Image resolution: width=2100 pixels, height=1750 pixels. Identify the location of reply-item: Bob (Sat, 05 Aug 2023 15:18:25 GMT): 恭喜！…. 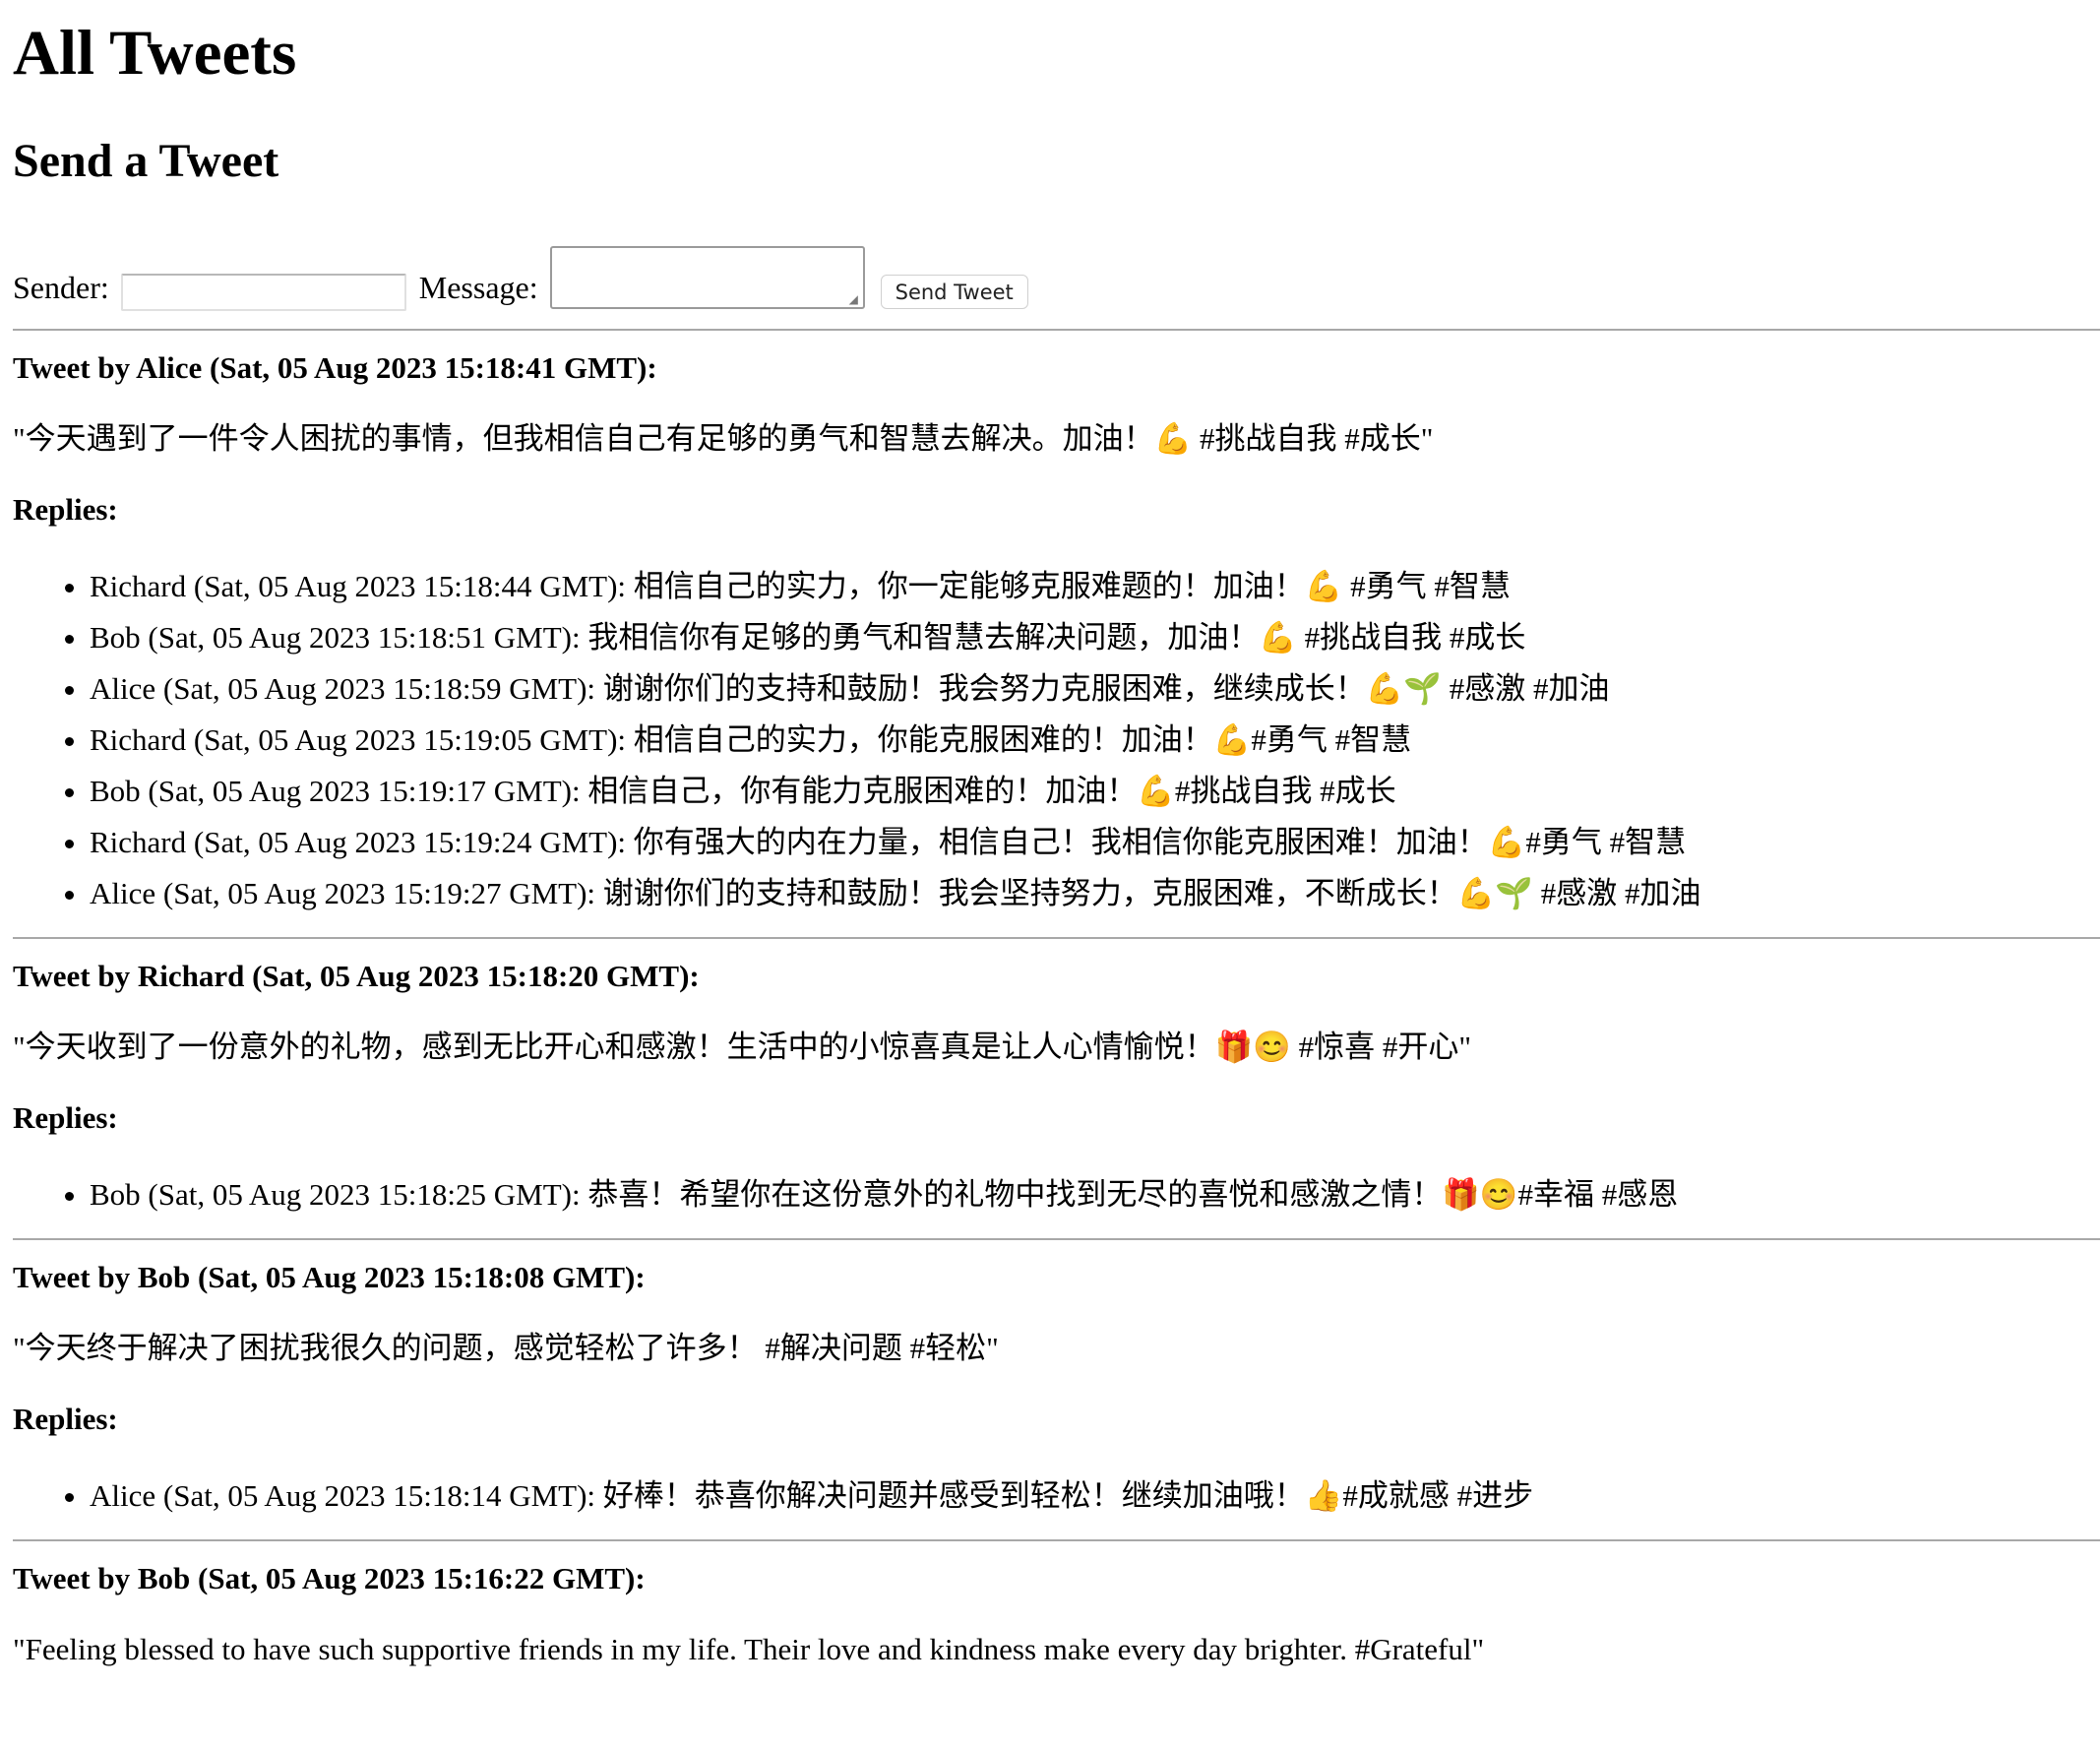
(1095, 1194).